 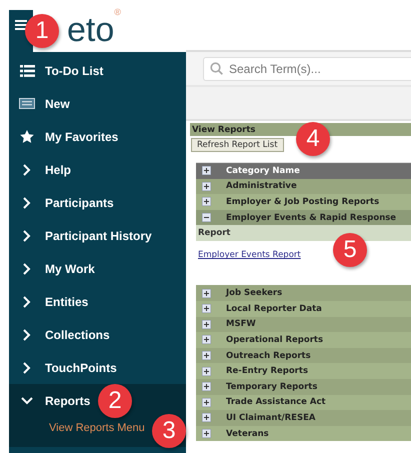 What do you see at coordinates (303, 233) in the screenshot?
I see `column-header: Report` at bounding box center [303, 233].